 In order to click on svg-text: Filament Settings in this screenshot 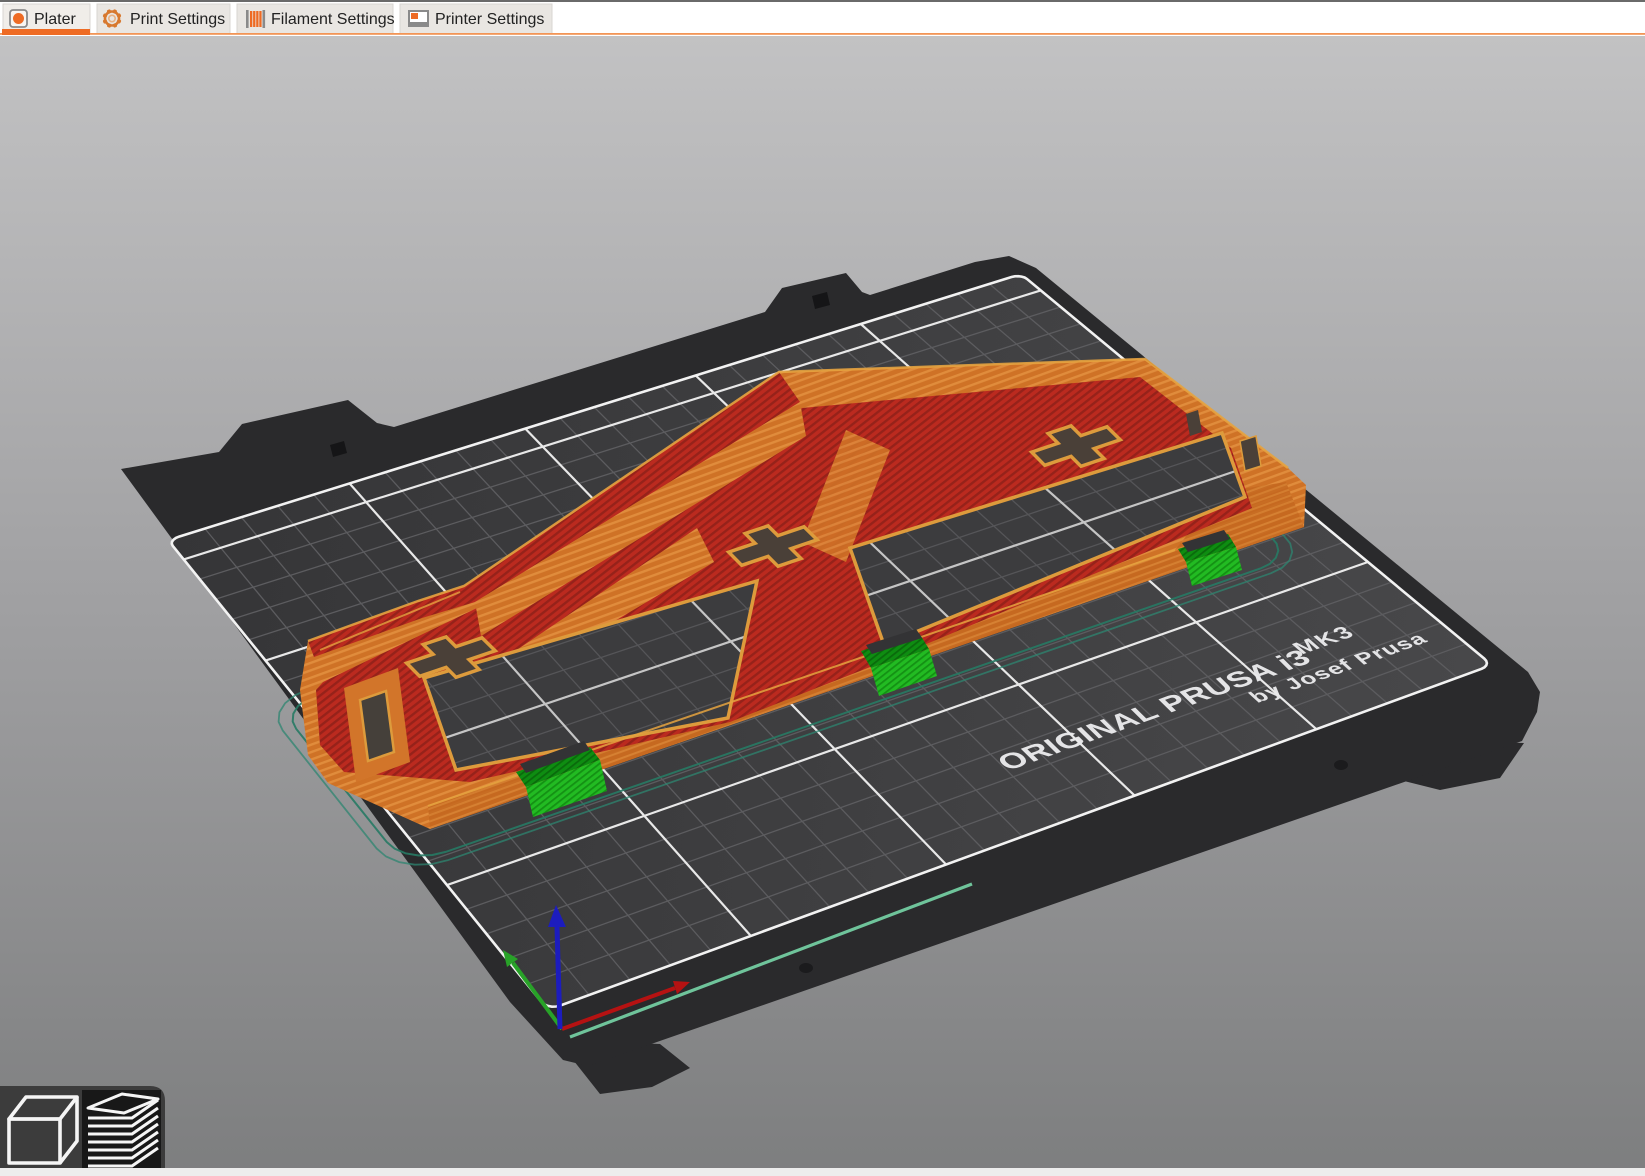, I will do `click(333, 19)`.